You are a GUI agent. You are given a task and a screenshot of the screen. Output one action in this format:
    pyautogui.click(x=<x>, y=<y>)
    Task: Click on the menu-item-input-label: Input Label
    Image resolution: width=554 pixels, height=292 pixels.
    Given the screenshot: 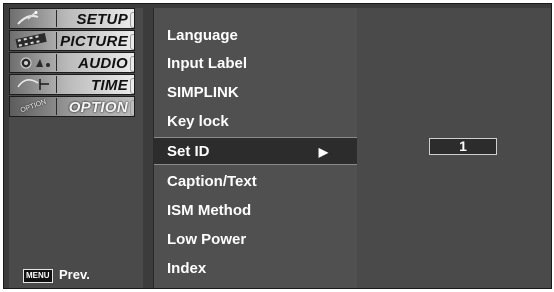 What is the action you would take?
    pyautogui.click(x=256, y=64)
    